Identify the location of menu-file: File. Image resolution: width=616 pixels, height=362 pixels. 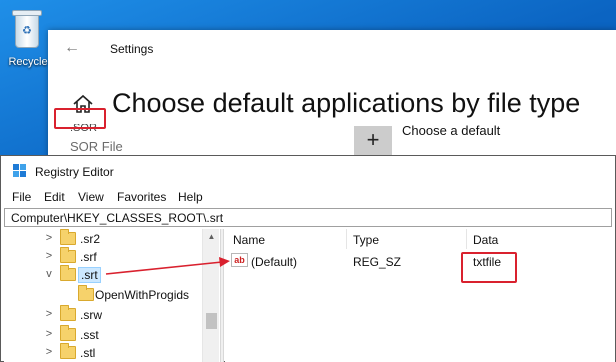
(21, 197).